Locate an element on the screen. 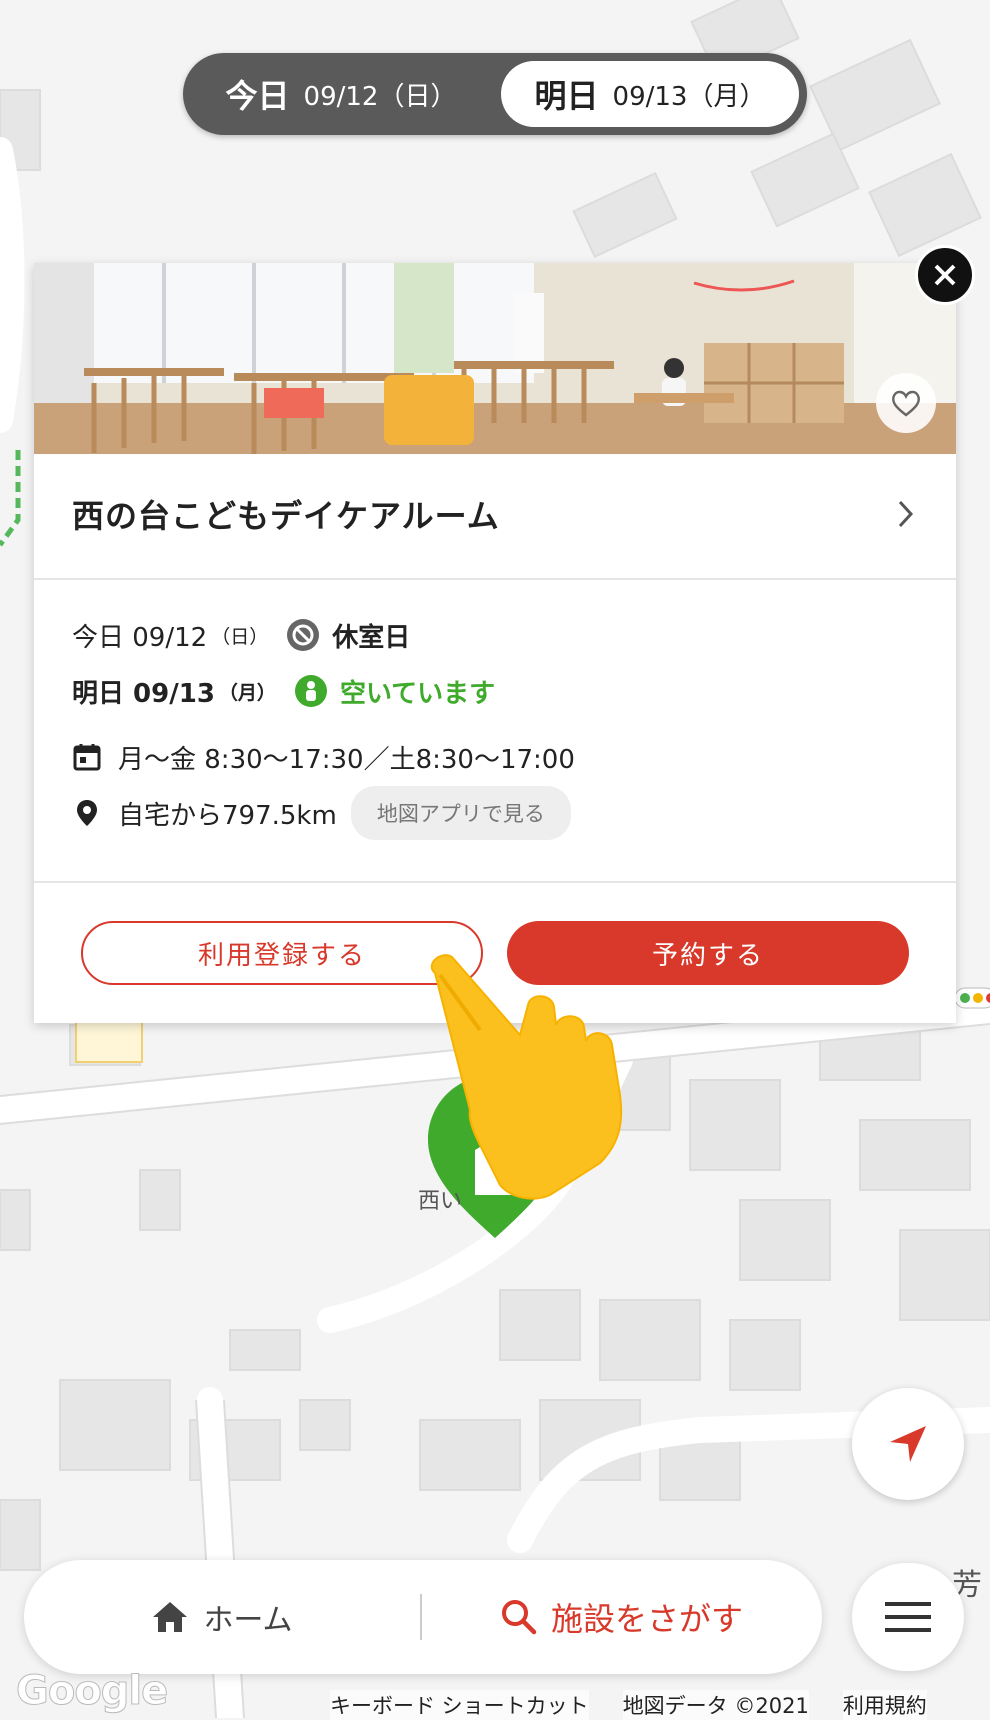 This screenshot has width=990, height=1720. nav-search-label: 施設をさがす is located at coordinates (646, 1619).